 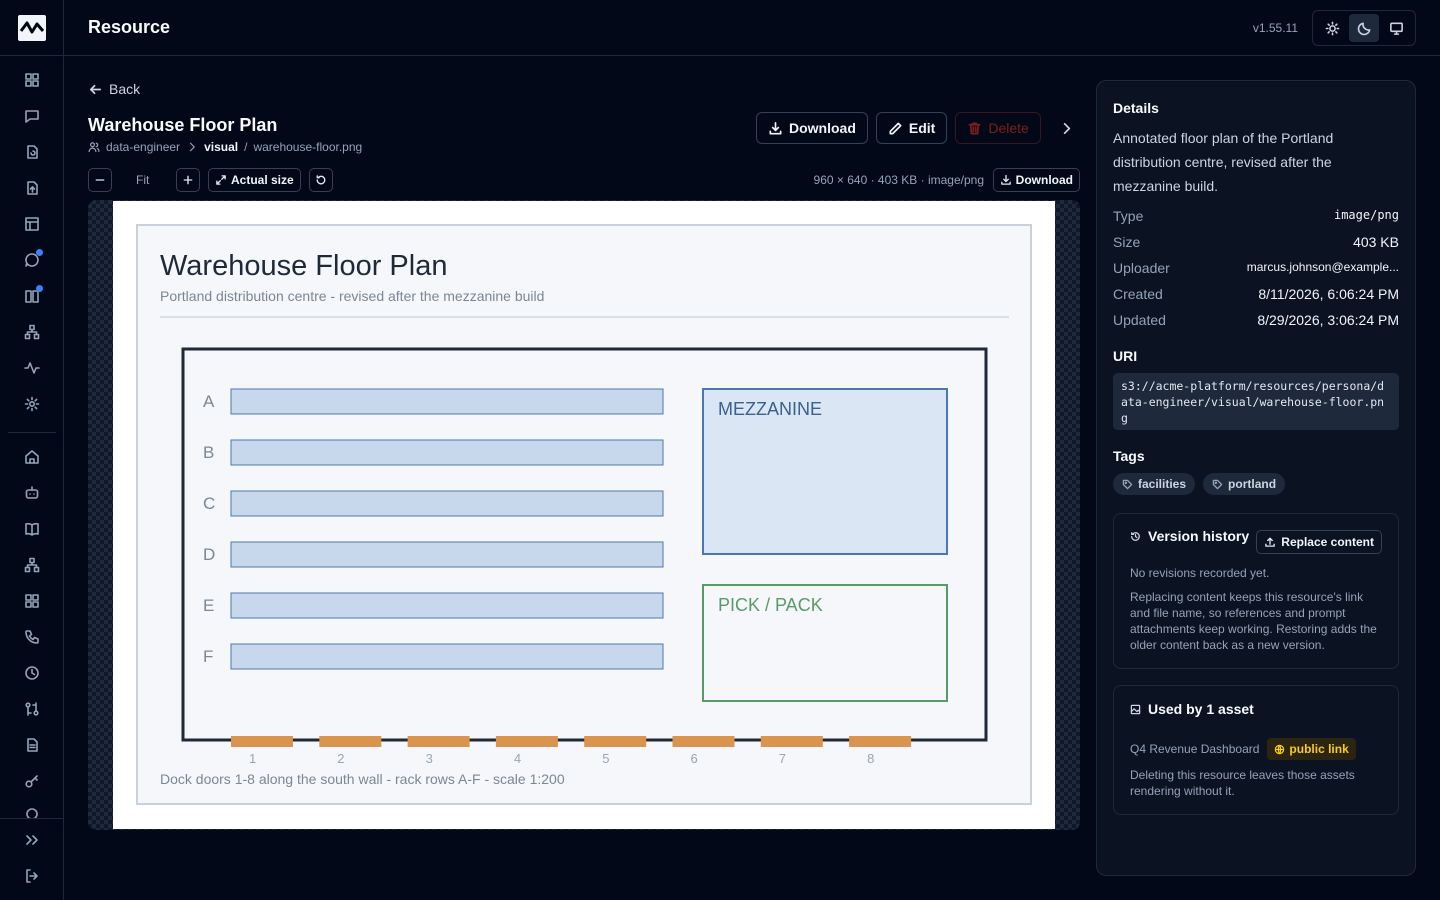 I want to click on field-value: 8/11/2026, 6:06:24 PM, so click(x=1328, y=294).